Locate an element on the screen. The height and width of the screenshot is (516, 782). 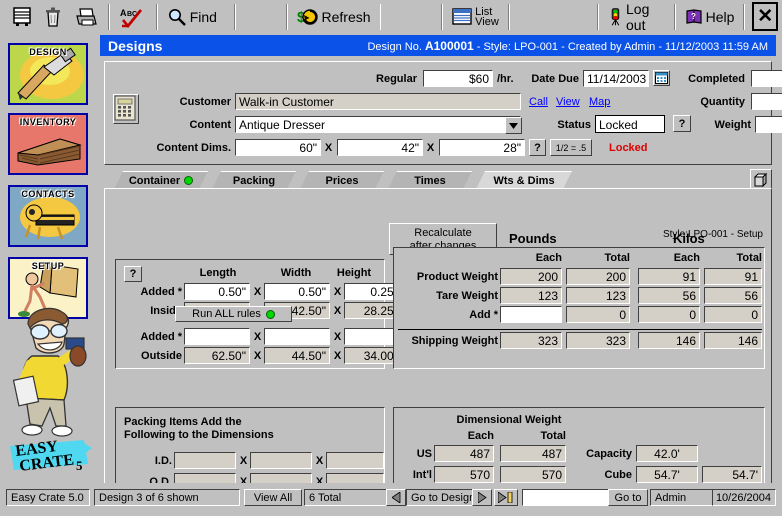
previous-record-button is located at coordinates (396, 497).